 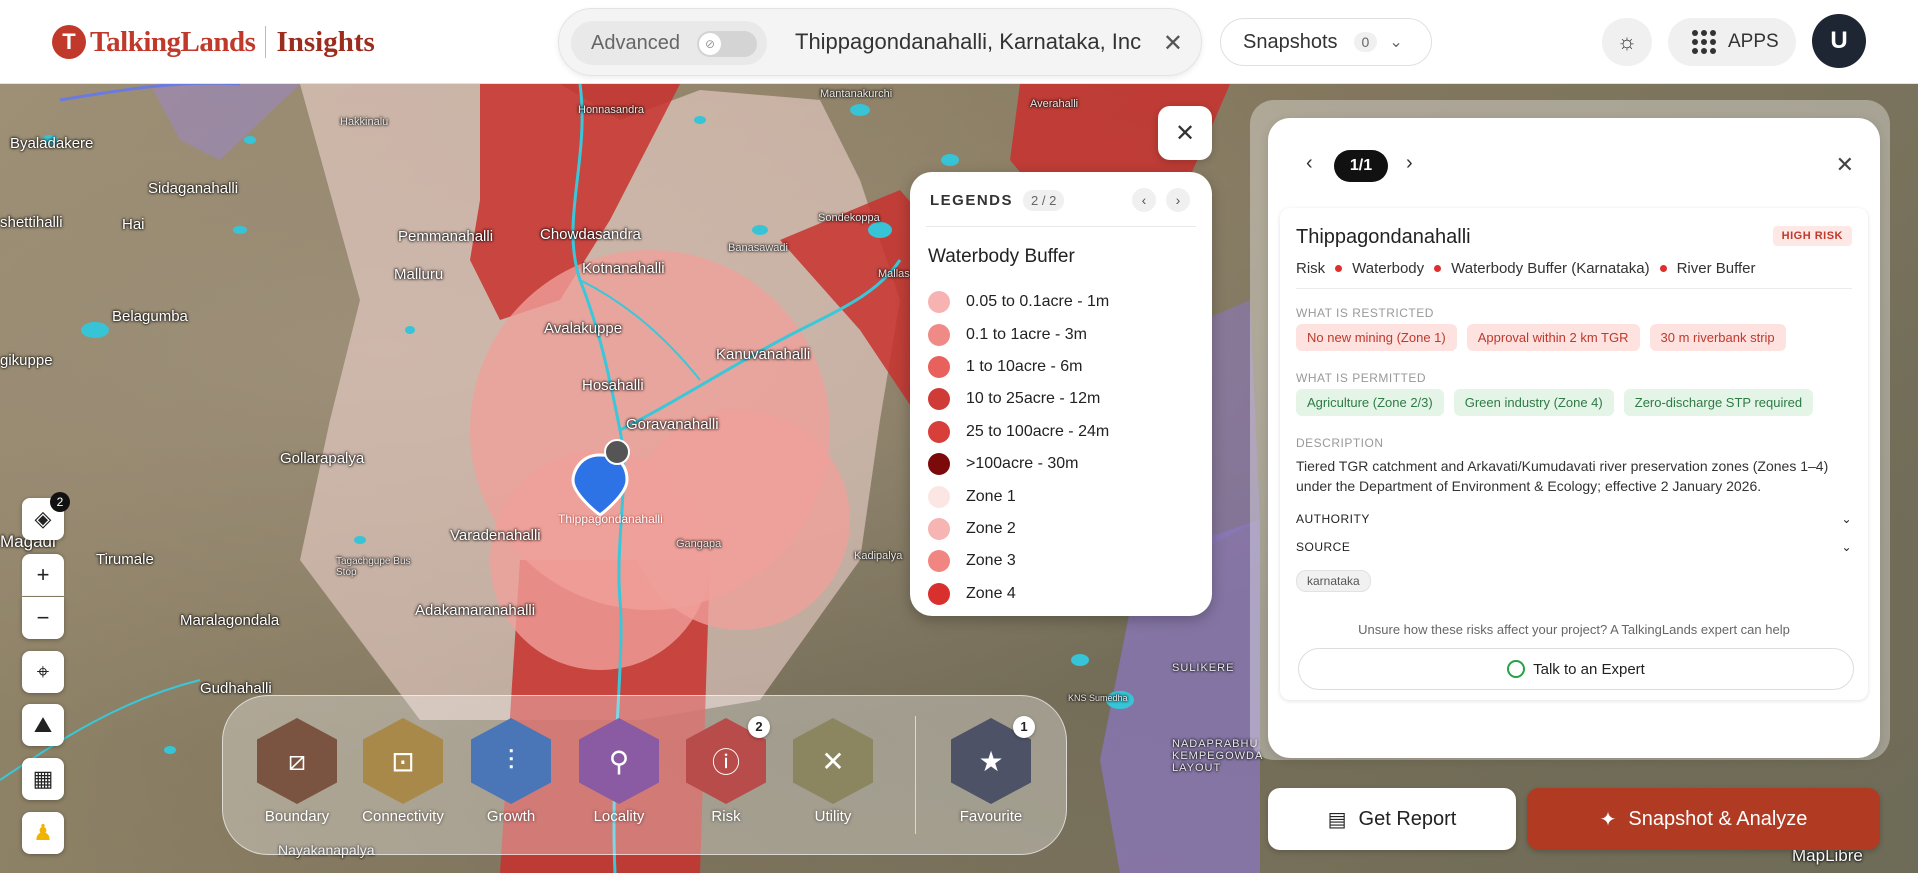 What do you see at coordinates (991, 528) in the screenshot?
I see `legend-item-label: Zone 2` at bounding box center [991, 528].